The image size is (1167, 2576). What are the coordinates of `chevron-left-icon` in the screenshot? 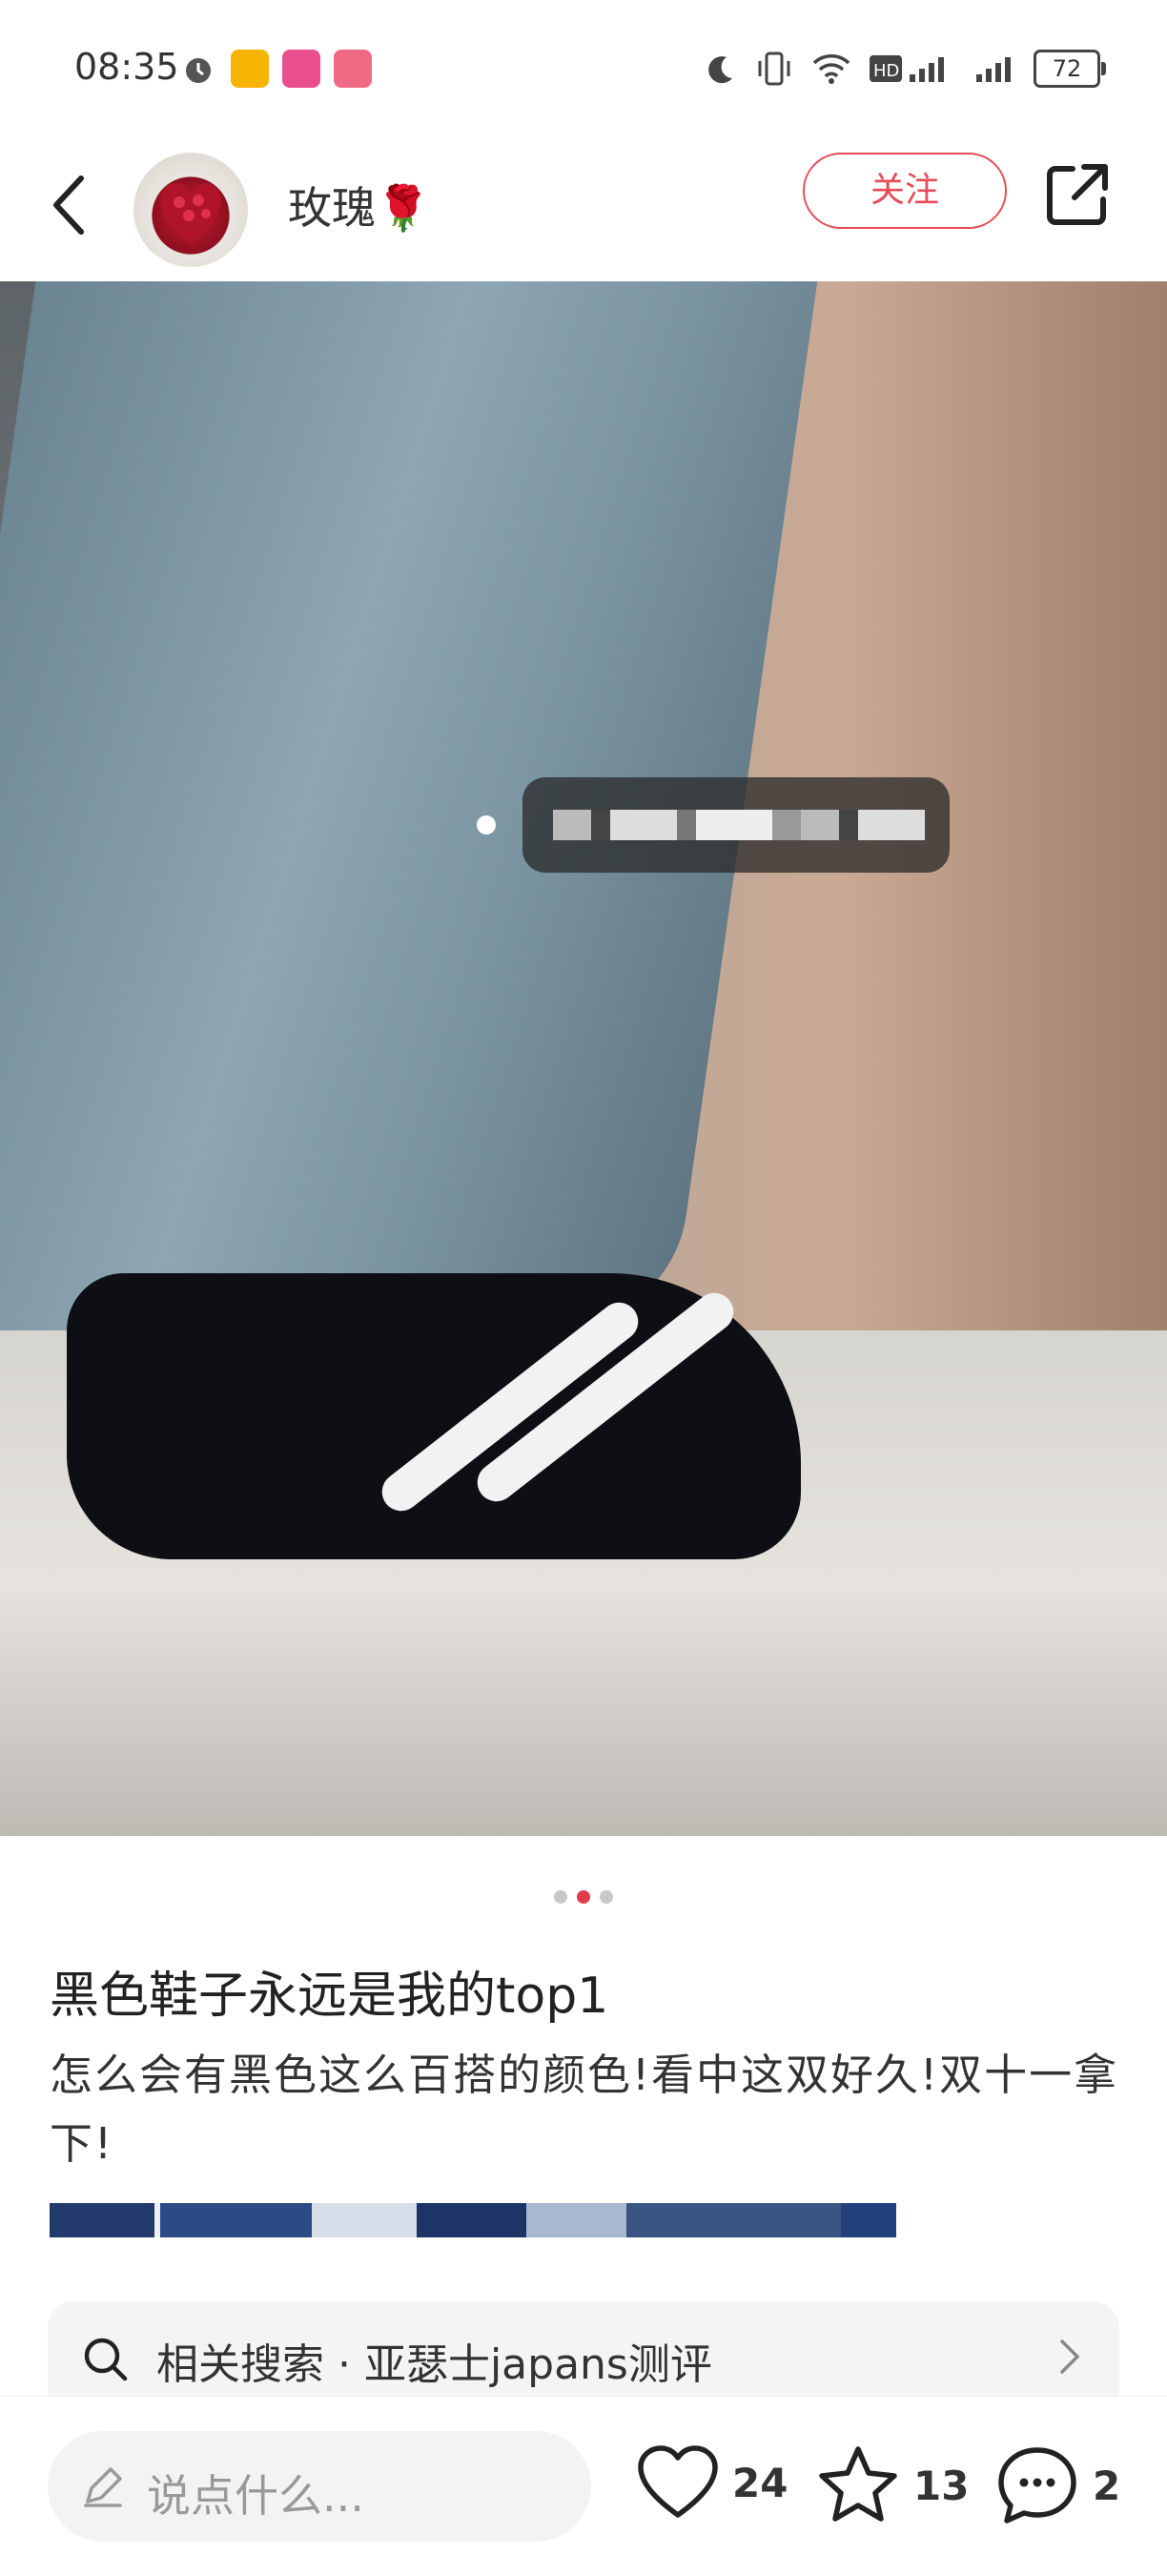 It's located at (68, 205).